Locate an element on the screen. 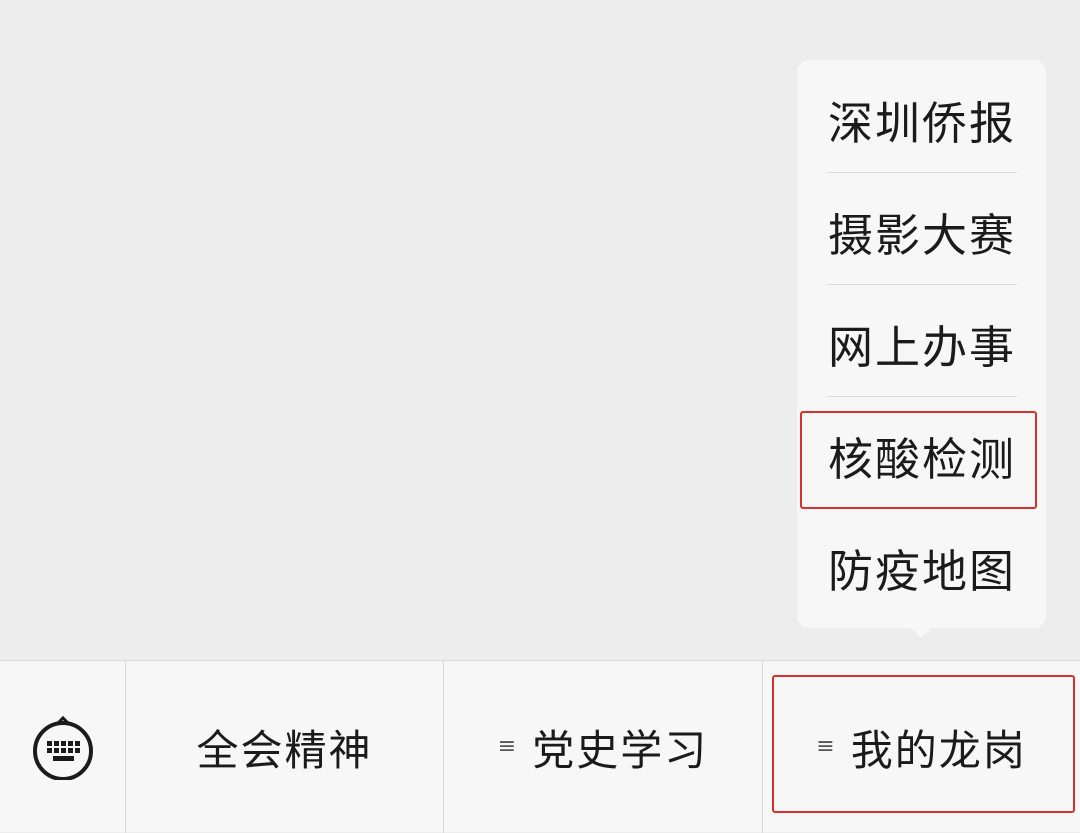 This screenshot has width=1080, height=833. submenu-item-epidemic-map: 防疫地图 is located at coordinates (921, 567).